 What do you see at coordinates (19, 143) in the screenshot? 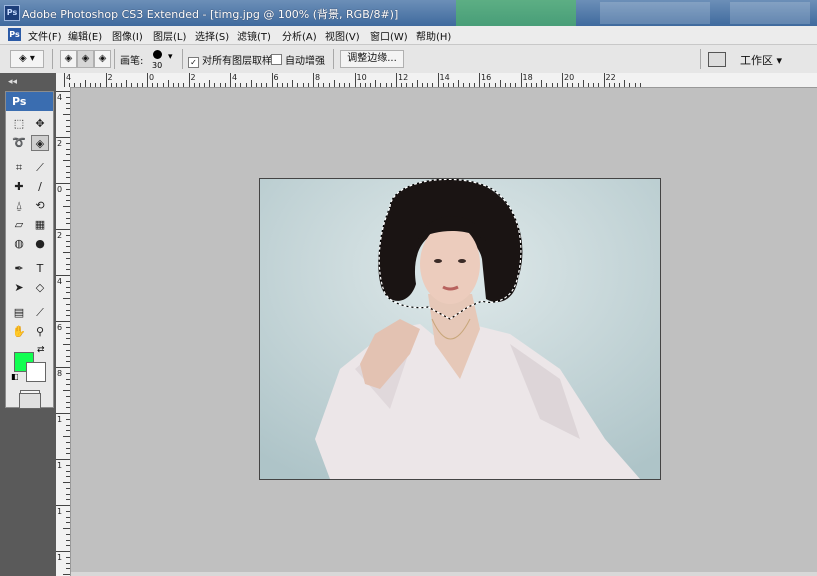
I see `lasso-tool-icon: ➰` at bounding box center [19, 143].